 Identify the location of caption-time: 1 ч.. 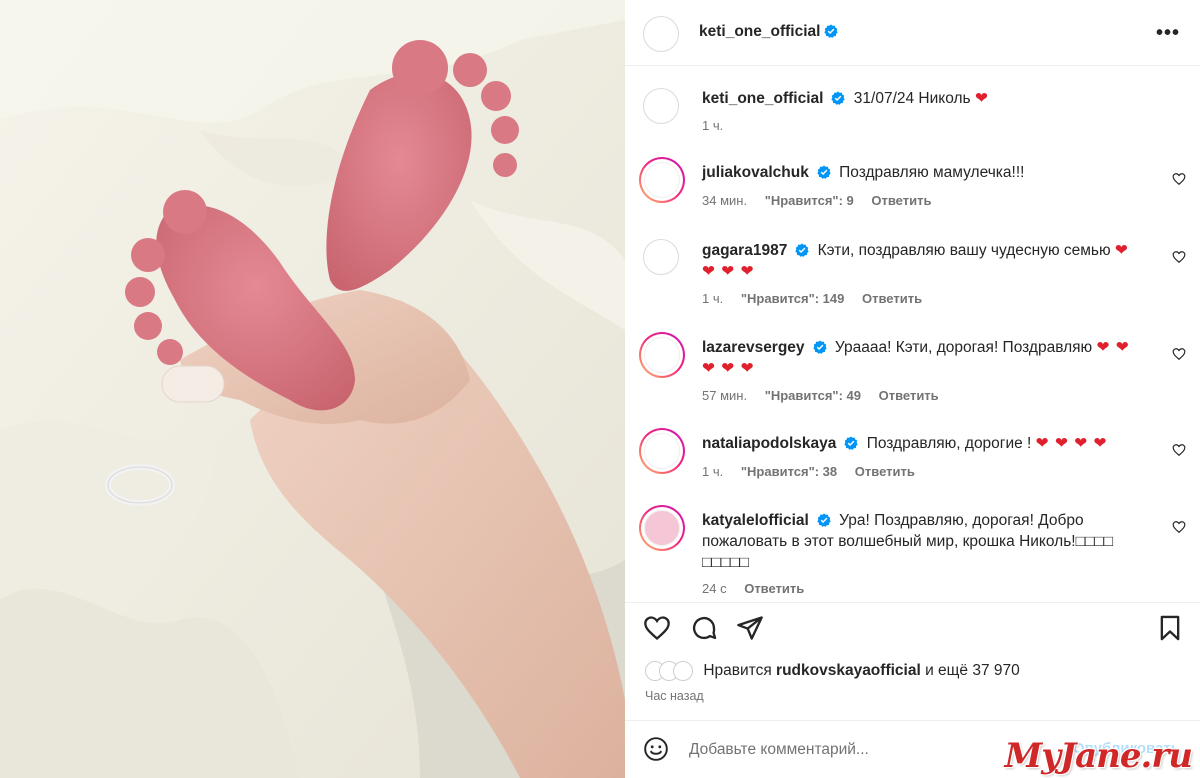
(712, 125).